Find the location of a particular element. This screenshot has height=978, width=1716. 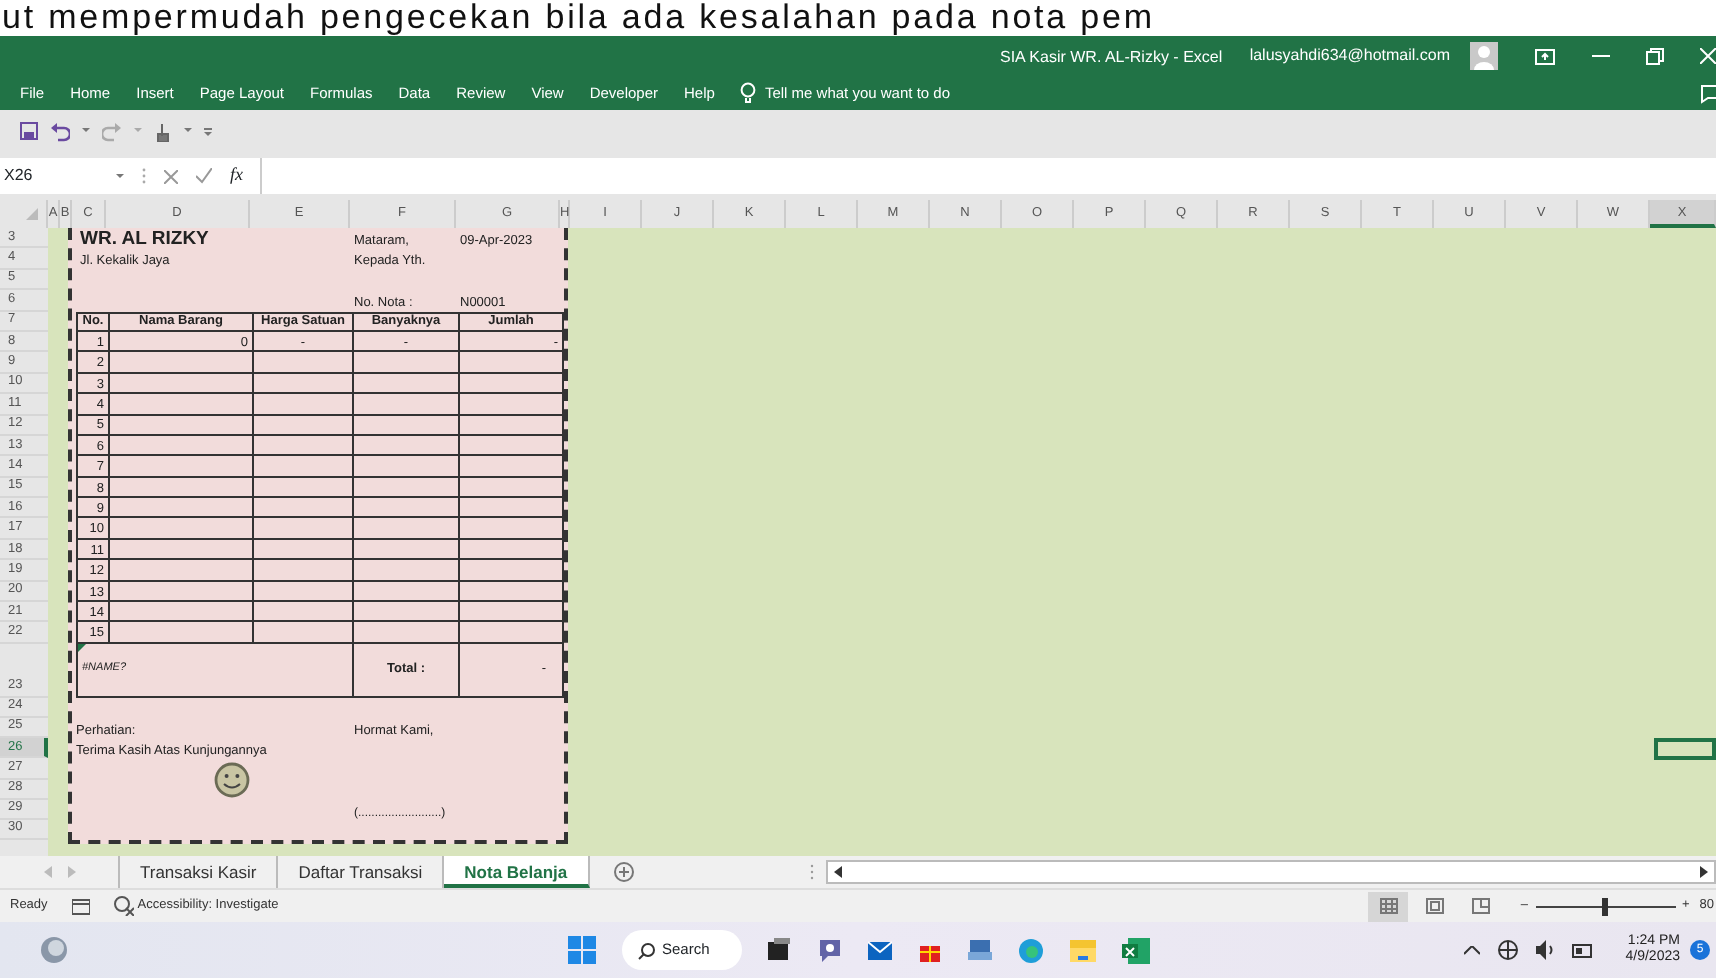

customize-icon is located at coordinates (208, 131).